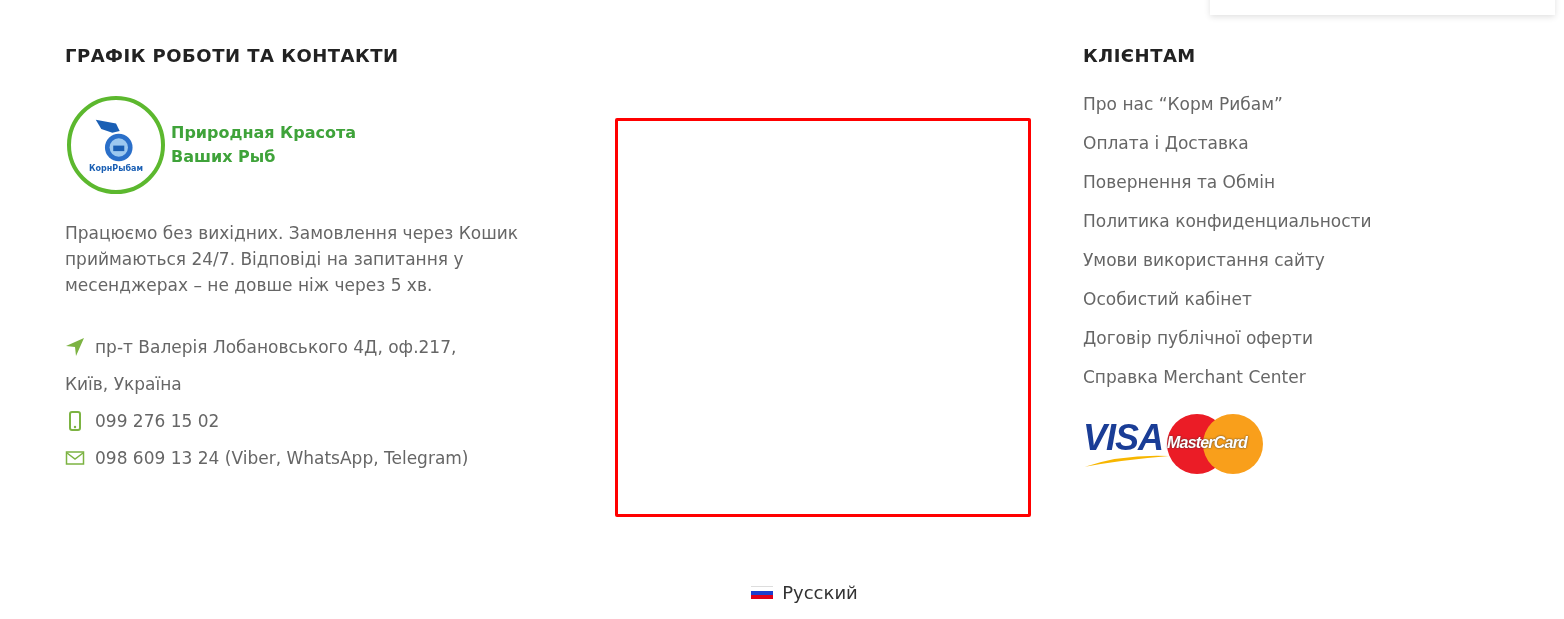 This screenshot has width=1564, height=619. What do you see at coordinates (292, 259) in the screenshot?
I see `description-text: Працюємо без вихідних. Замовлення через Кошик приймаються 24/7. Відповіді на запитання у месенджерах – не довше ніж через 5 хв.` at bounding box center [292, 259].